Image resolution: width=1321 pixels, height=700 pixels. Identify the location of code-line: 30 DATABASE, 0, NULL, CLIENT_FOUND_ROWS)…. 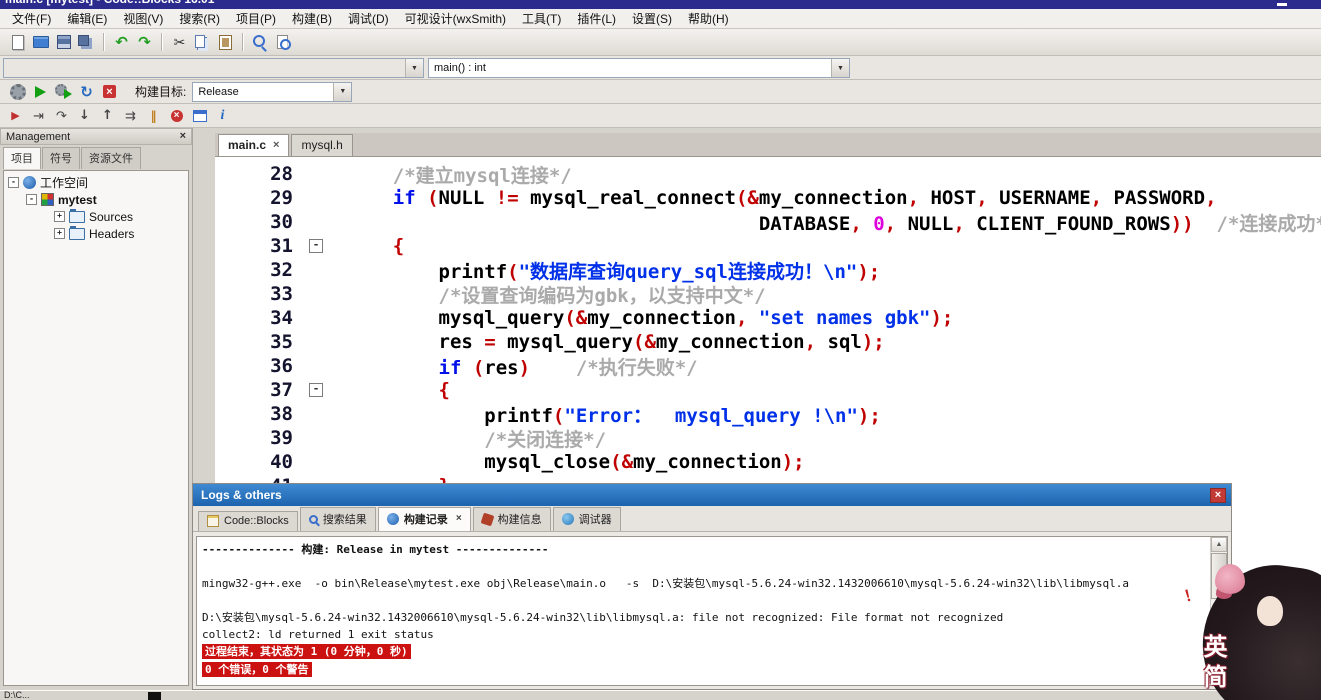
(768, 222).